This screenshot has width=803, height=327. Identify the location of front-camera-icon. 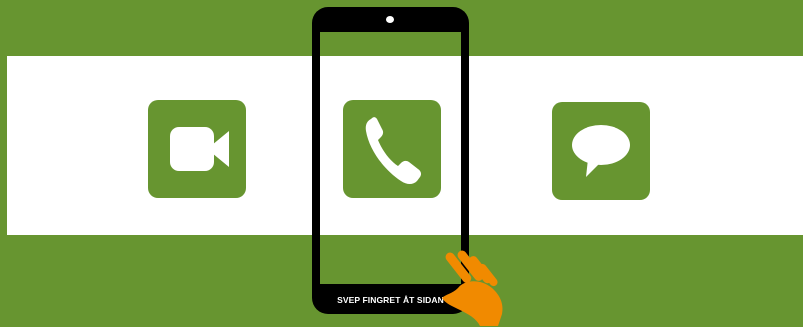
(390, 19).